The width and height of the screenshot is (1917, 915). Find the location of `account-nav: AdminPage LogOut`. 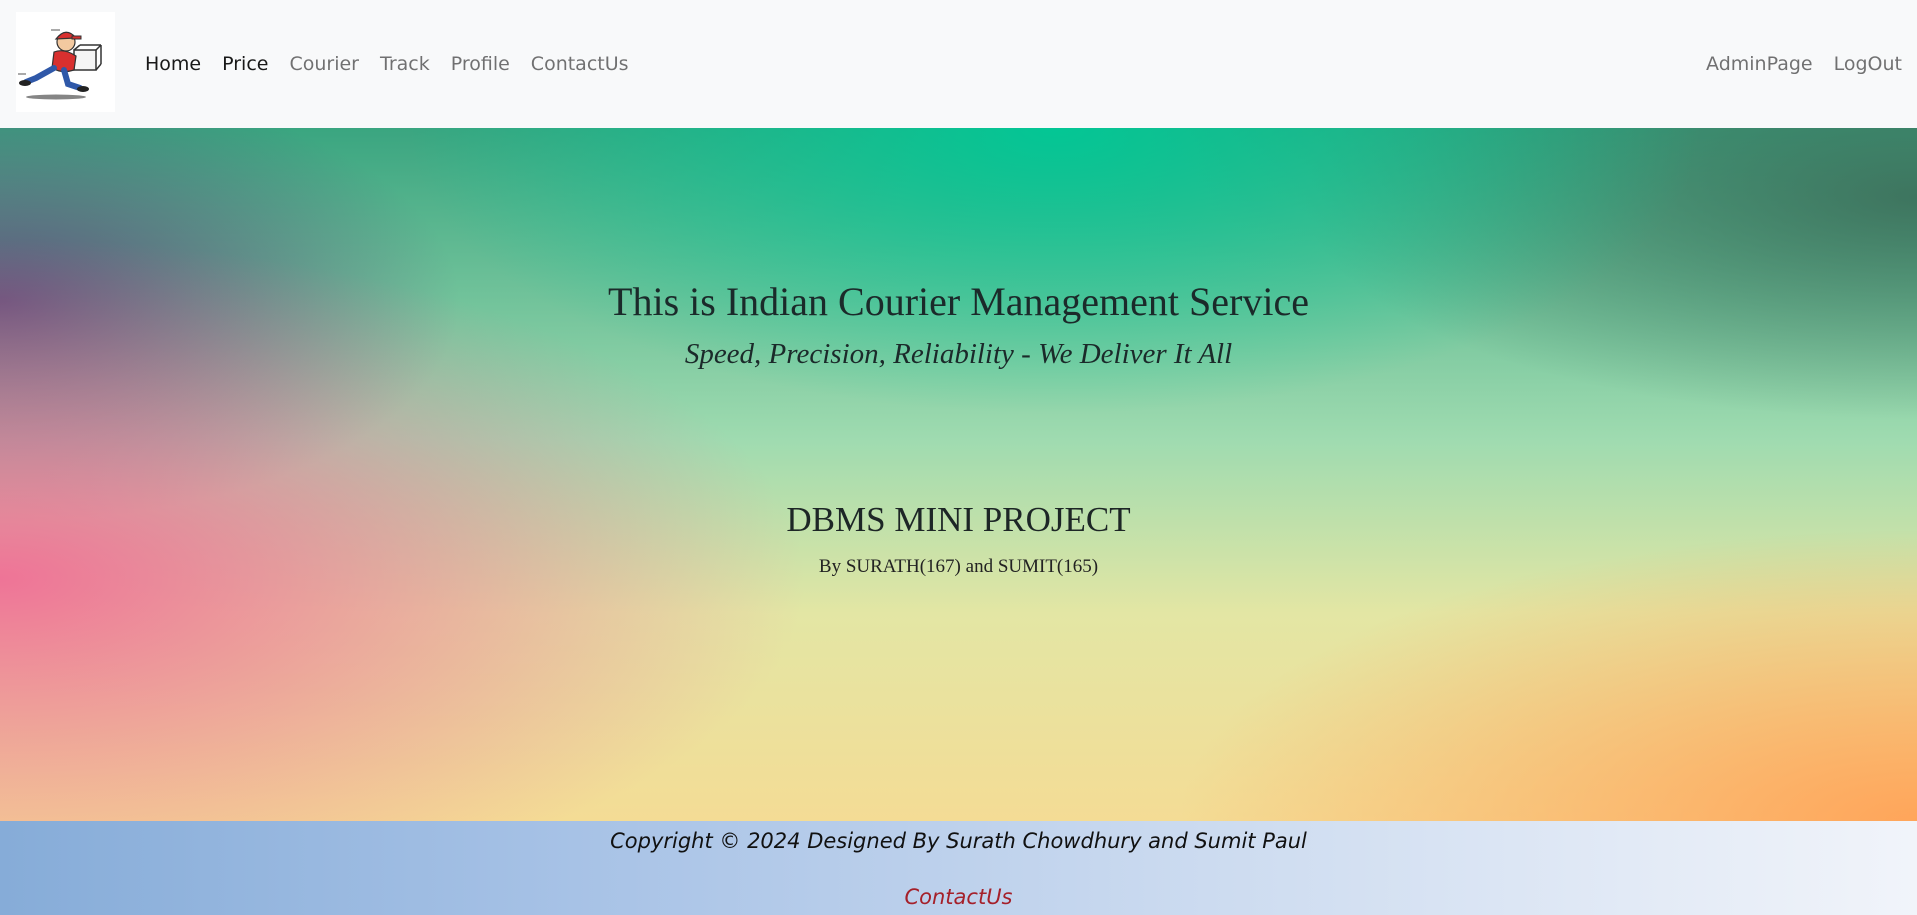

account-nav: AdminPage LogOut is located at coordinates (1793, 64).